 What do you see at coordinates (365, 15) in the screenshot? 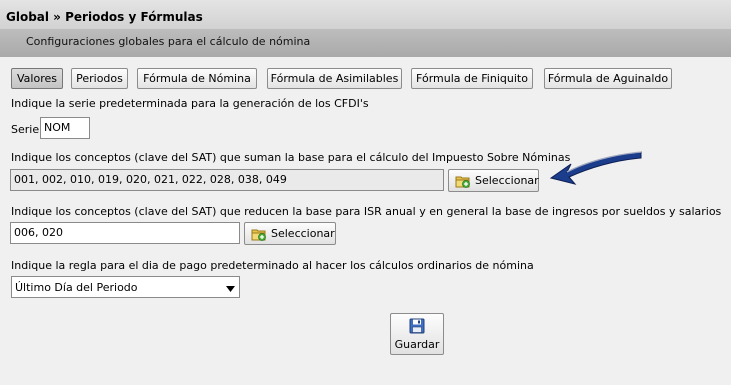
I see `title-bar: Global » Periodos y Fórmulas` at bounding box center [365, 15].